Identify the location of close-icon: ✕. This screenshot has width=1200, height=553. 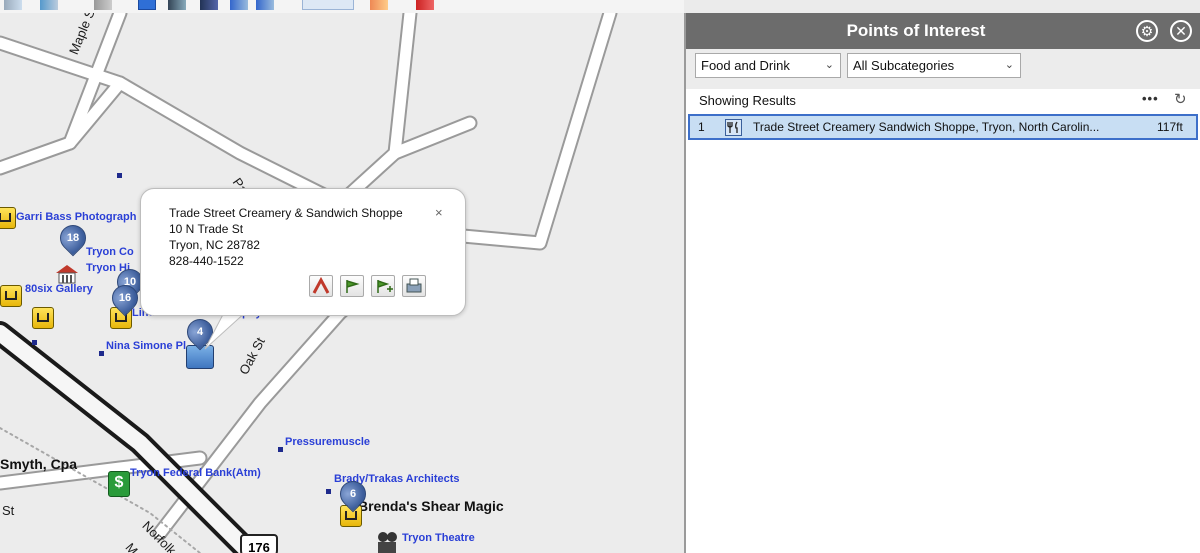
(1181, 31).